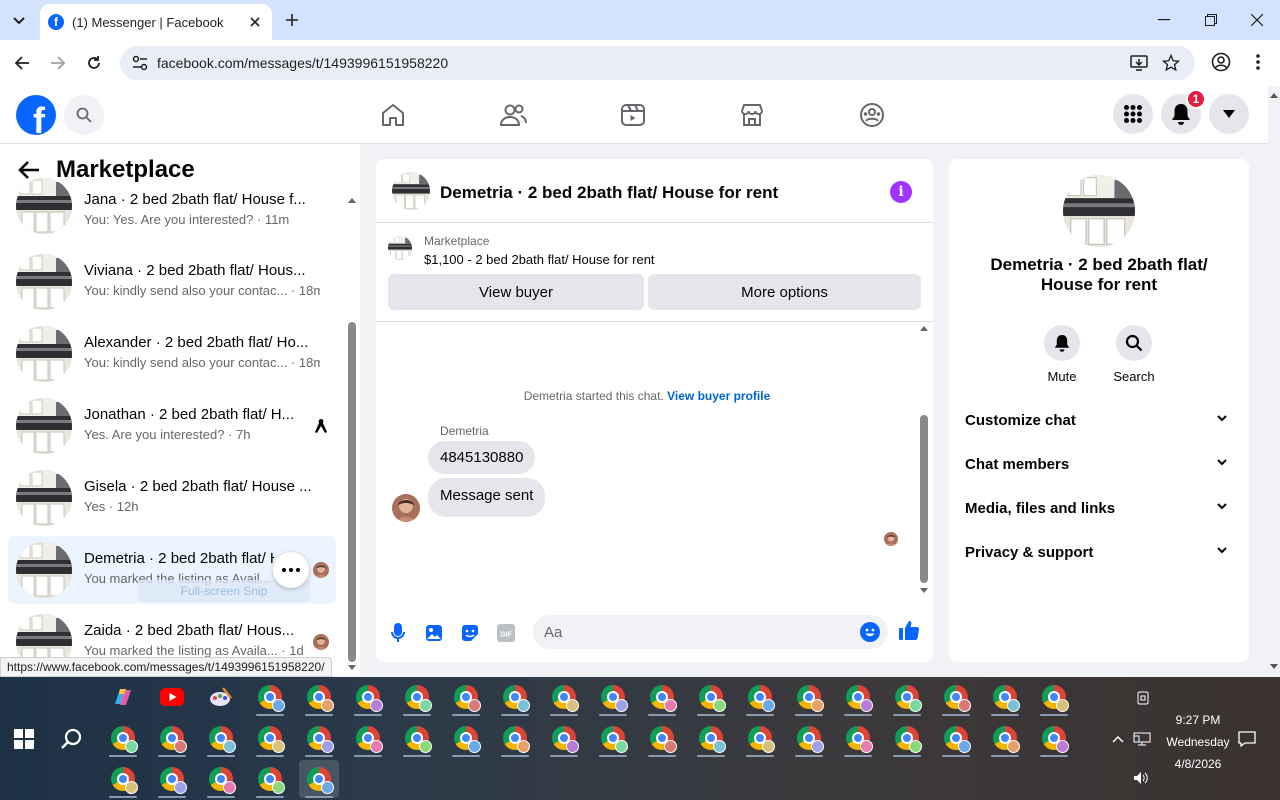 The image size is (1280, 800). What do you see at coordinates (140, 63) in the screenshot?
I see `site-settings-icon` at bounding box center [140, 63].